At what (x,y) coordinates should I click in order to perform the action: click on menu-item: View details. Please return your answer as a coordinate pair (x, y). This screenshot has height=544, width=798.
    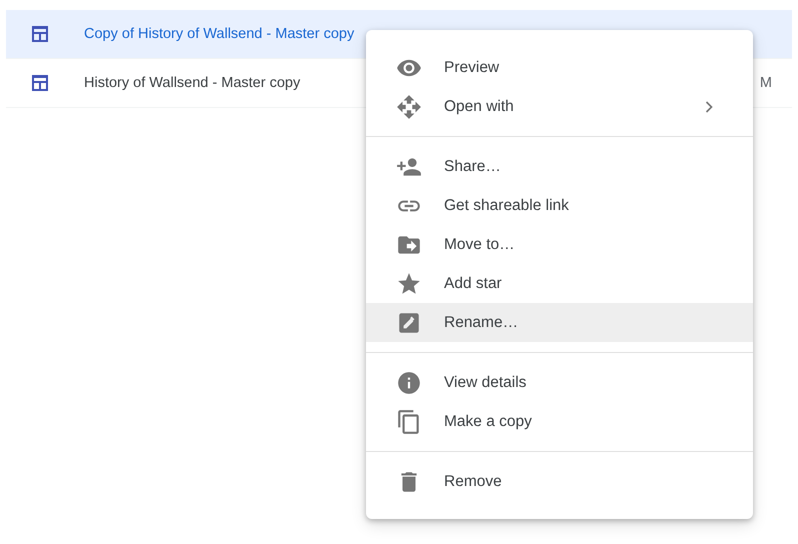
    Looking at the image, I should click on (559, 382).